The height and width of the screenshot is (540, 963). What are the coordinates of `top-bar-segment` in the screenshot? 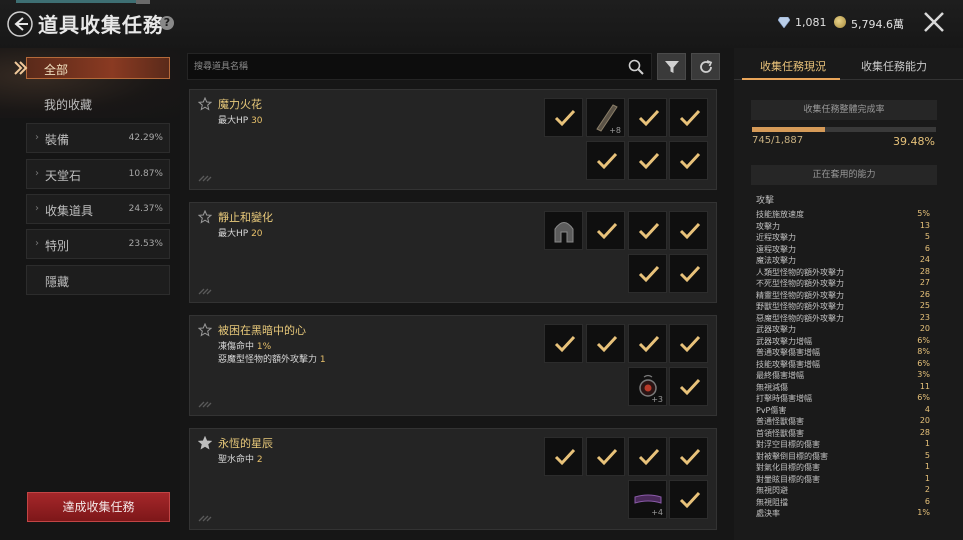 It's located at (143, 2).